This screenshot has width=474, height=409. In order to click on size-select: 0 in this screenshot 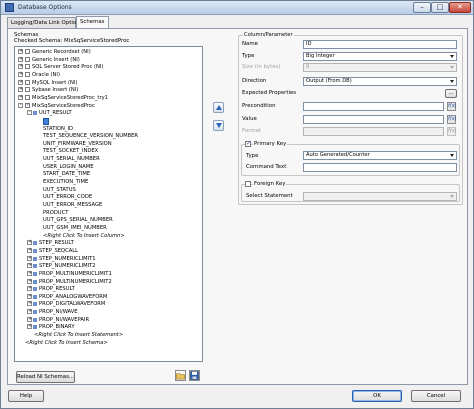, I will do `click(380, 67)`.